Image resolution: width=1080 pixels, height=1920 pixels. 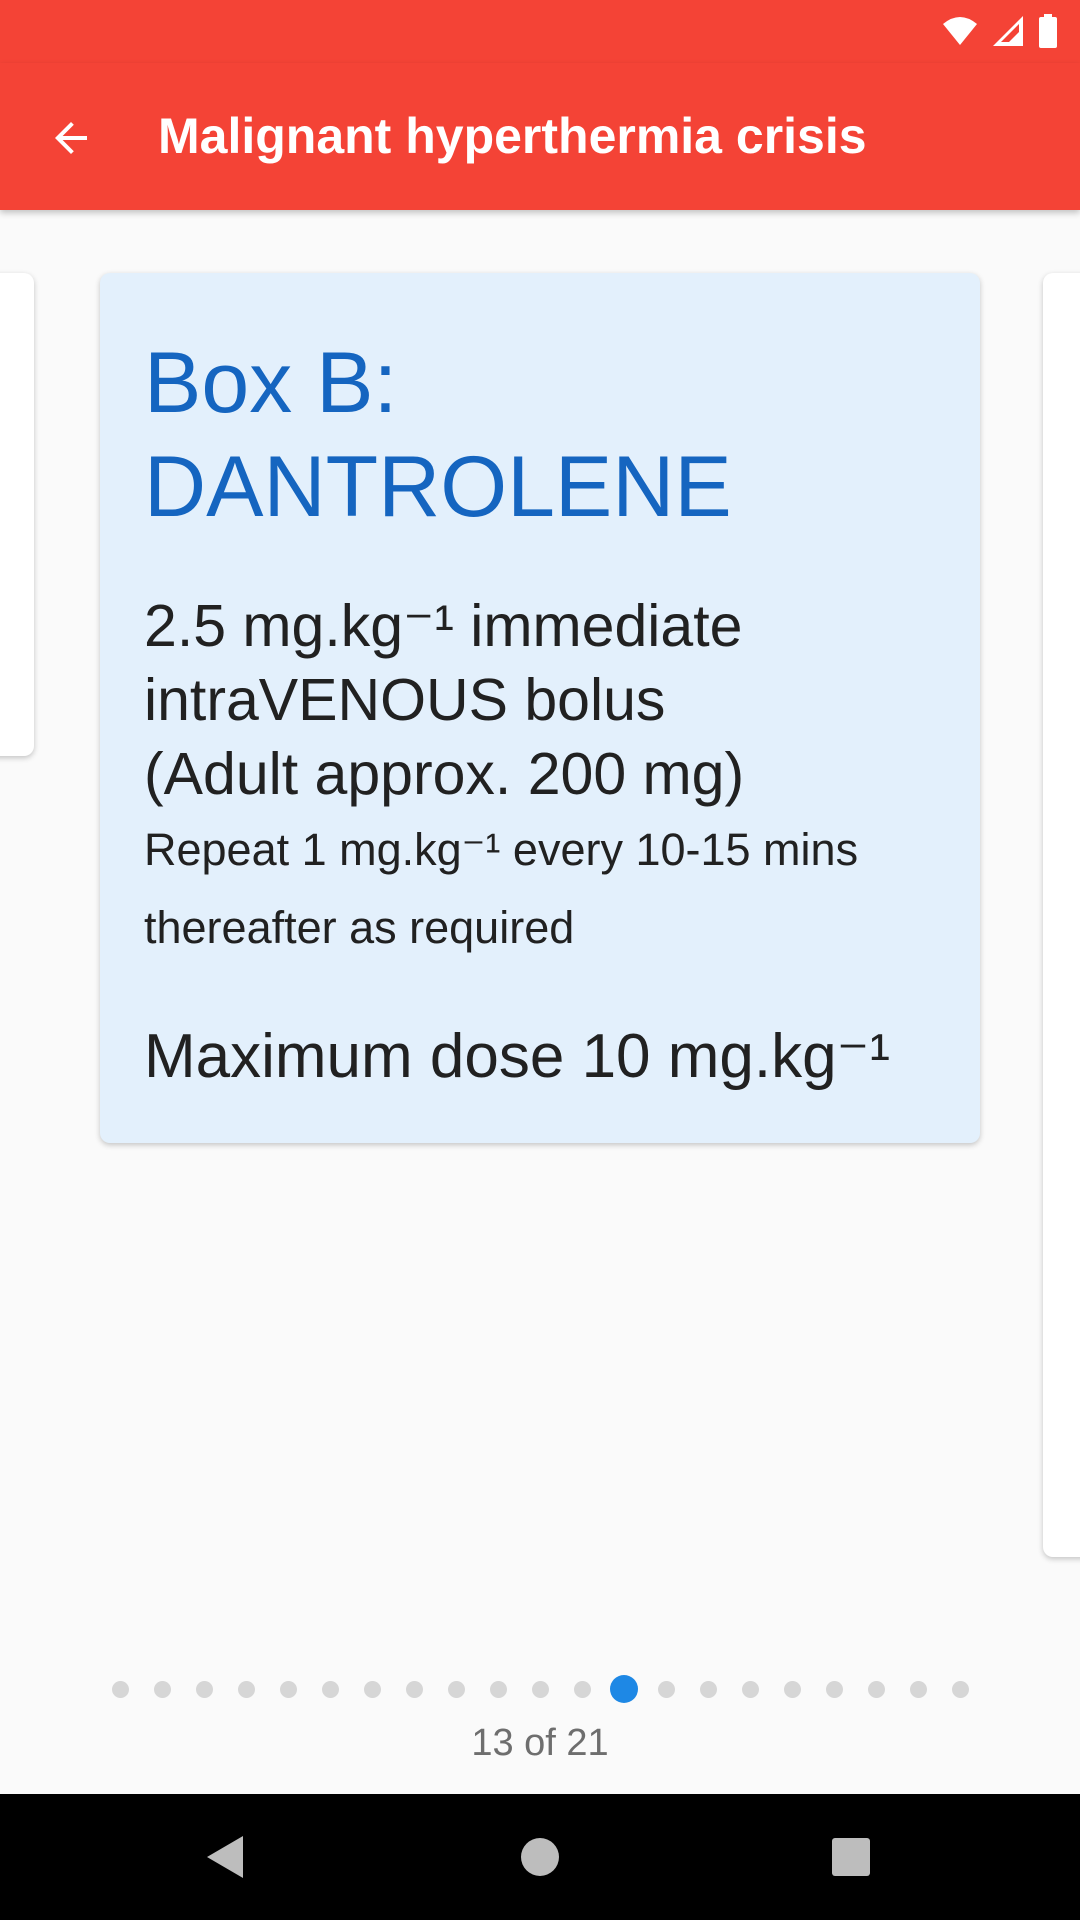 What do you see at coordinates (405, 700) in the screenshot?
I see `dose-line: intraVENOUS bolus` at bounding box center [405, 700].